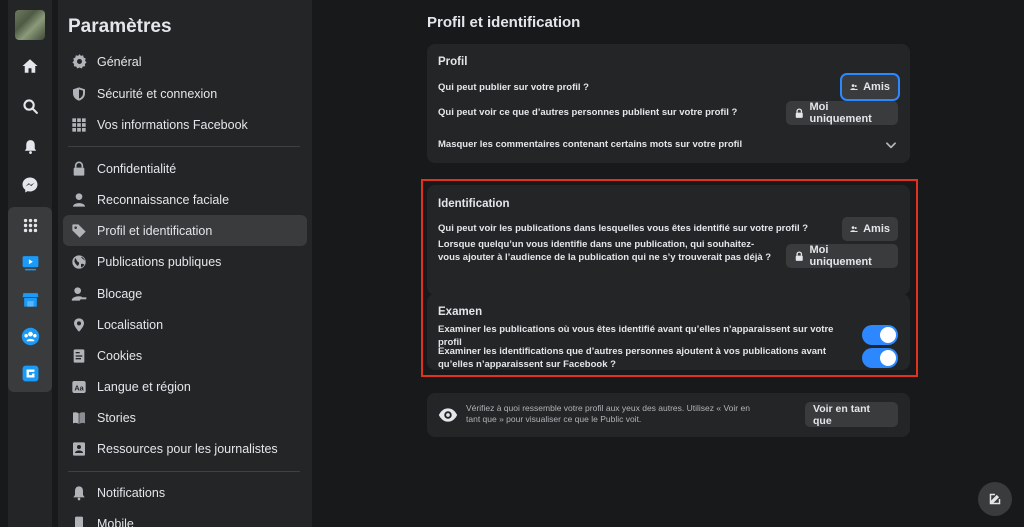 The height and width of the screenshot is (527, 1024). Describe the element at coordinates (79, 356) in the screenshot. I see `cookie-icon` at that location.